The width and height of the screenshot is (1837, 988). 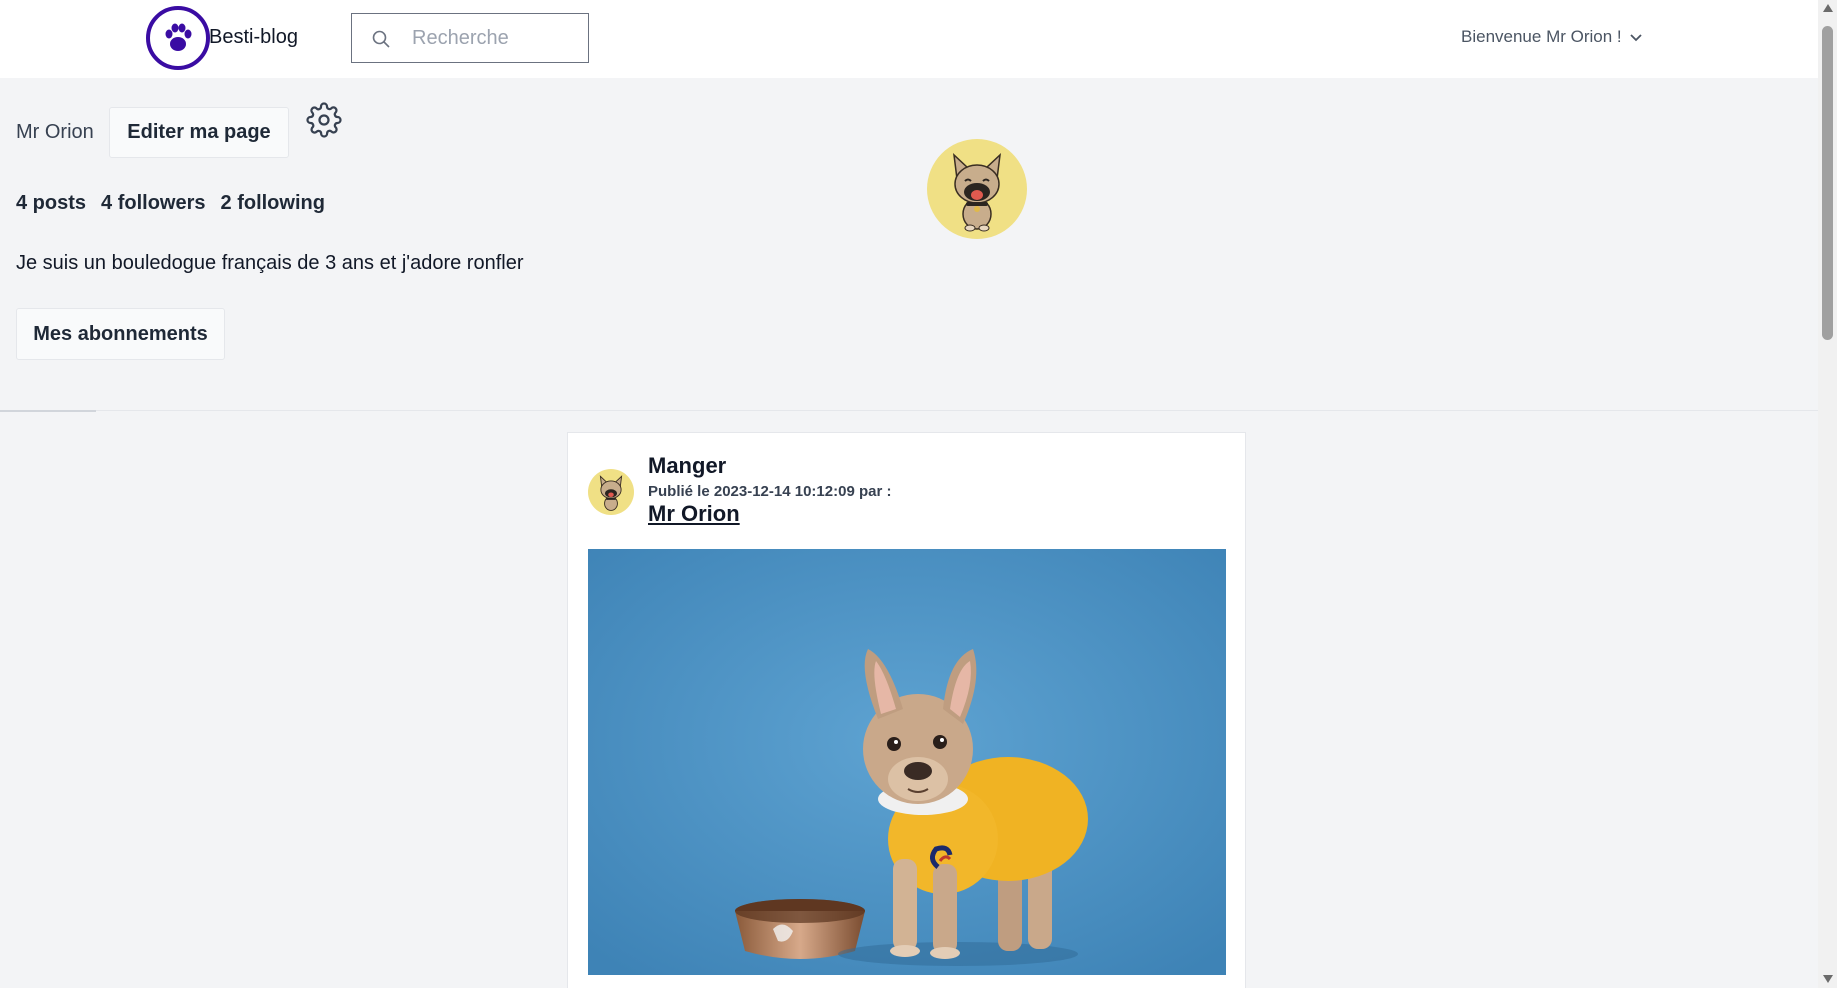 What do you see at coordinates (273, 203) in the screenshot?
I see `following-count: 2 following` at bounding box center [273, 203].